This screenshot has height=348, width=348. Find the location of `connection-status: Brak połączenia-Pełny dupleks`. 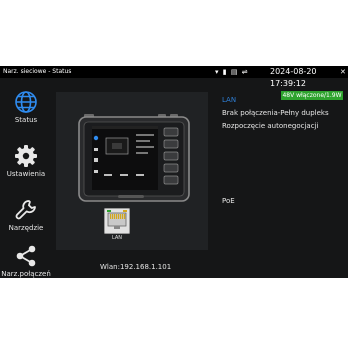

connection-status: Brak połączenia-Pełny dupleks is located at coordinates (275, 113).